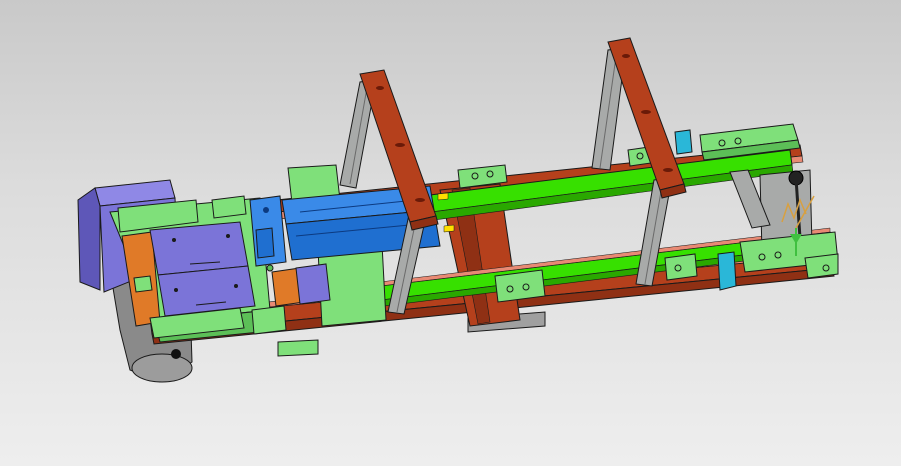 The image size is (901, 466). Describe the element at coordinates (298, 348) in the screenshot. I see `underside-block-left` at that location.